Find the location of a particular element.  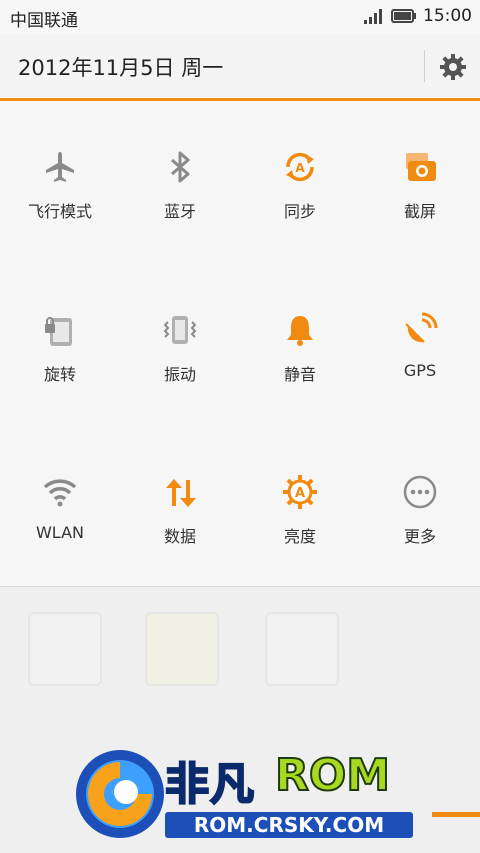

notification-header: 2012年11月5日 周一 is located at coordinates (240, 67).